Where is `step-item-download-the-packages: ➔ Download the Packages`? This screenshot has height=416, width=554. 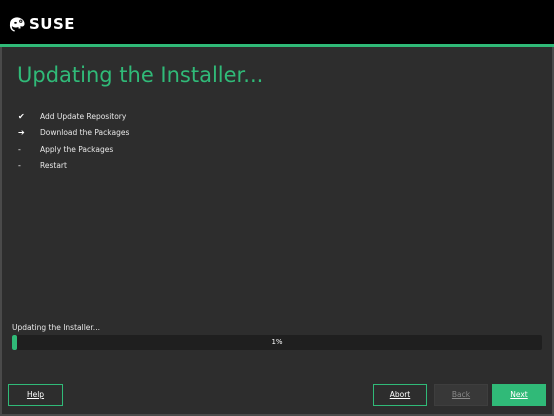
step-item-download-the-packages: ➔ Download the Packages is located at coordinates (72, 133).